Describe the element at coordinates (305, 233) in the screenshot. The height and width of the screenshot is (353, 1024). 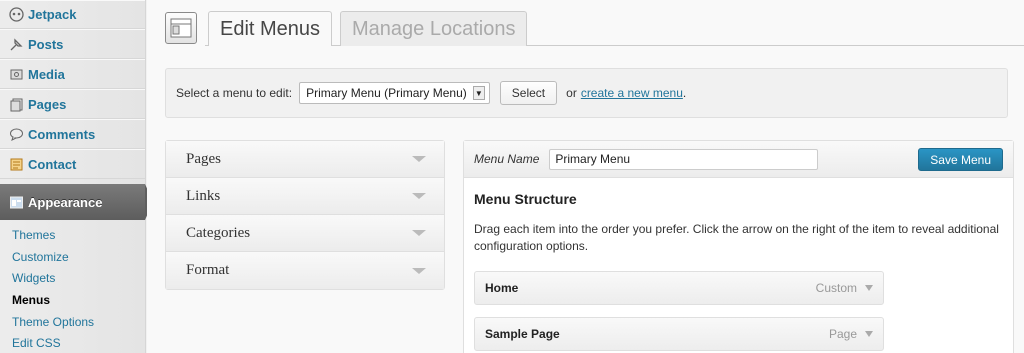
I see `accordion-categories: Categories` at that location.